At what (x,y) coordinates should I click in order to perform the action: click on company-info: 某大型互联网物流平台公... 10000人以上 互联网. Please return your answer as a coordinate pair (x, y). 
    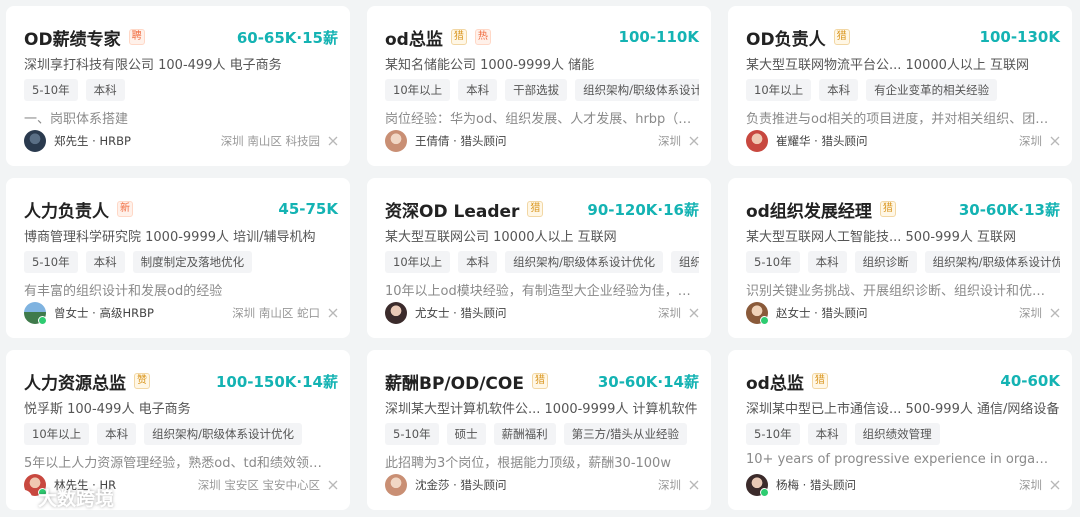
    Looking at the image, I should click on (888, 65).